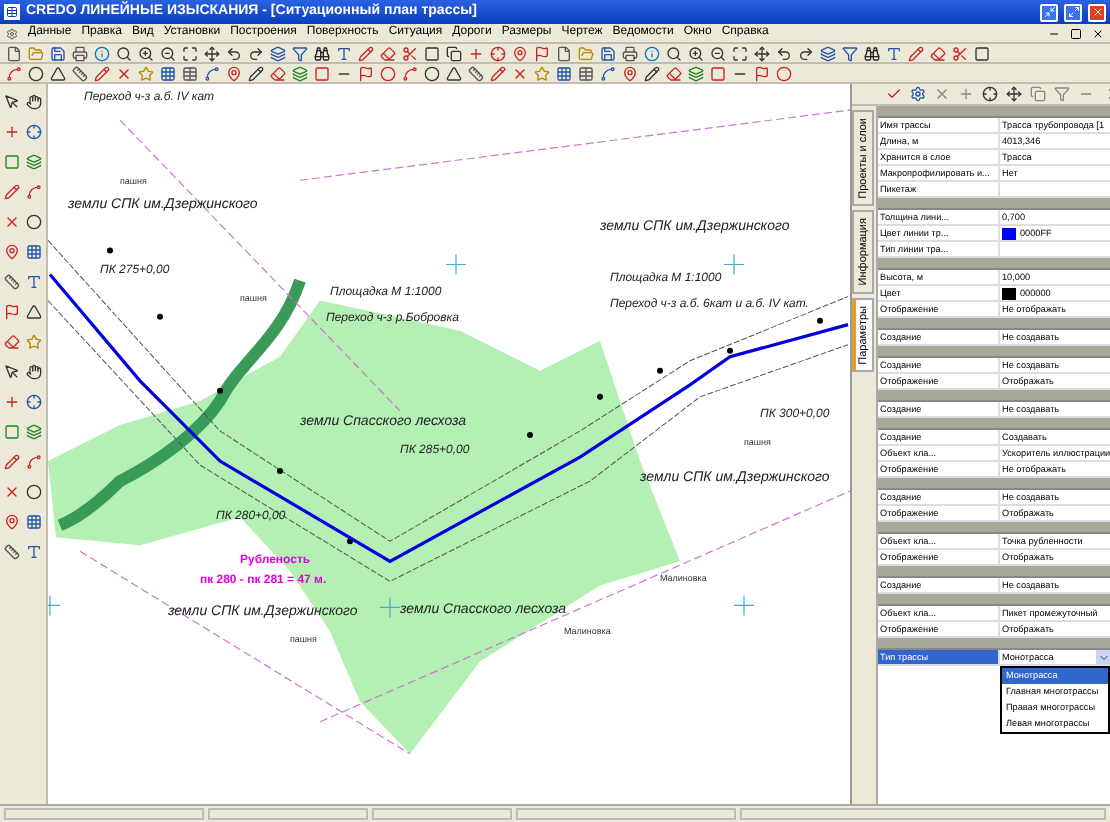 Image resolution: width=1110 pixels, height=822 pixels. Describe the element at coordinates (894, 94) in the screenshot. I see `check-icon` at that location.